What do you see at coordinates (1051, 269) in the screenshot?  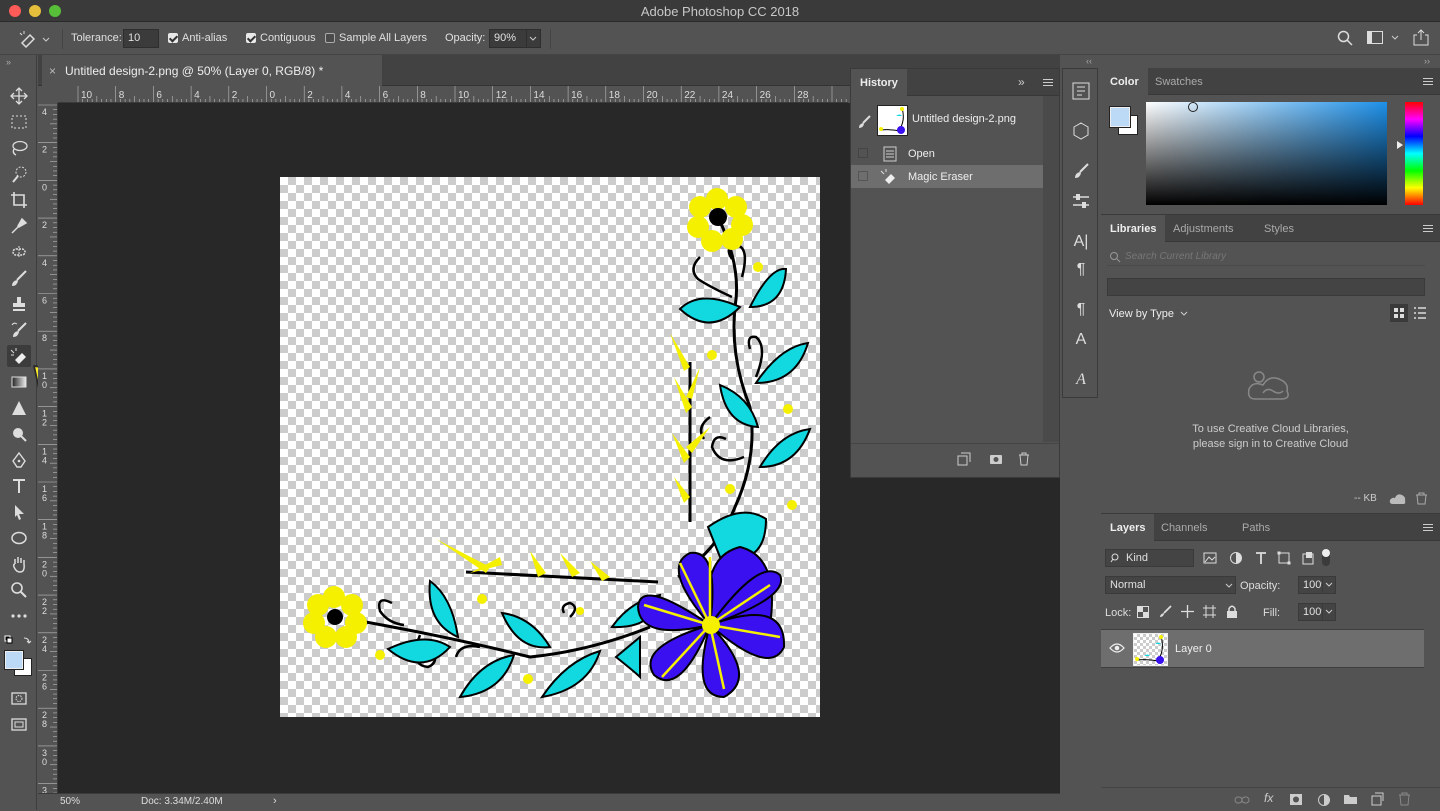 I see `history-scrollbar` at bounding box center [1051, 269].